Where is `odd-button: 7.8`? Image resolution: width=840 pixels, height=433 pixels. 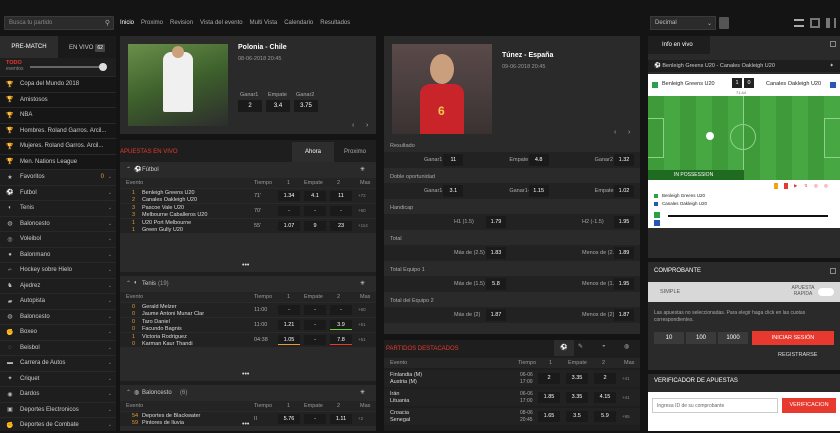
odd-button: 7.8 is located at coordinates (341, 340).